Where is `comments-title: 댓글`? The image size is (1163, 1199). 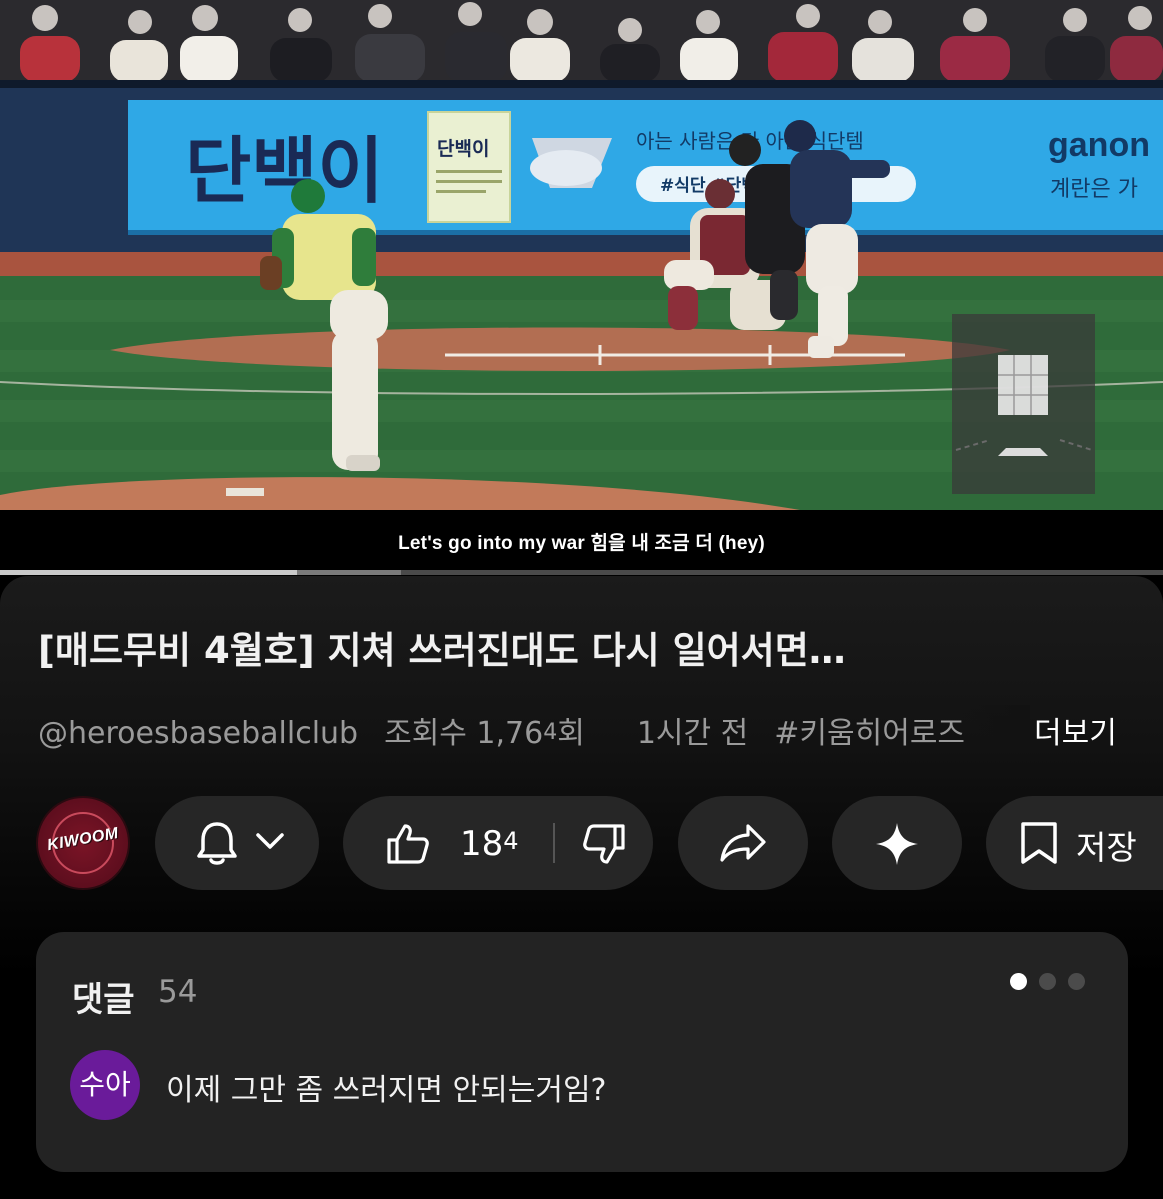
comments-title: 댓글 is located at coordinates (103, 1000).